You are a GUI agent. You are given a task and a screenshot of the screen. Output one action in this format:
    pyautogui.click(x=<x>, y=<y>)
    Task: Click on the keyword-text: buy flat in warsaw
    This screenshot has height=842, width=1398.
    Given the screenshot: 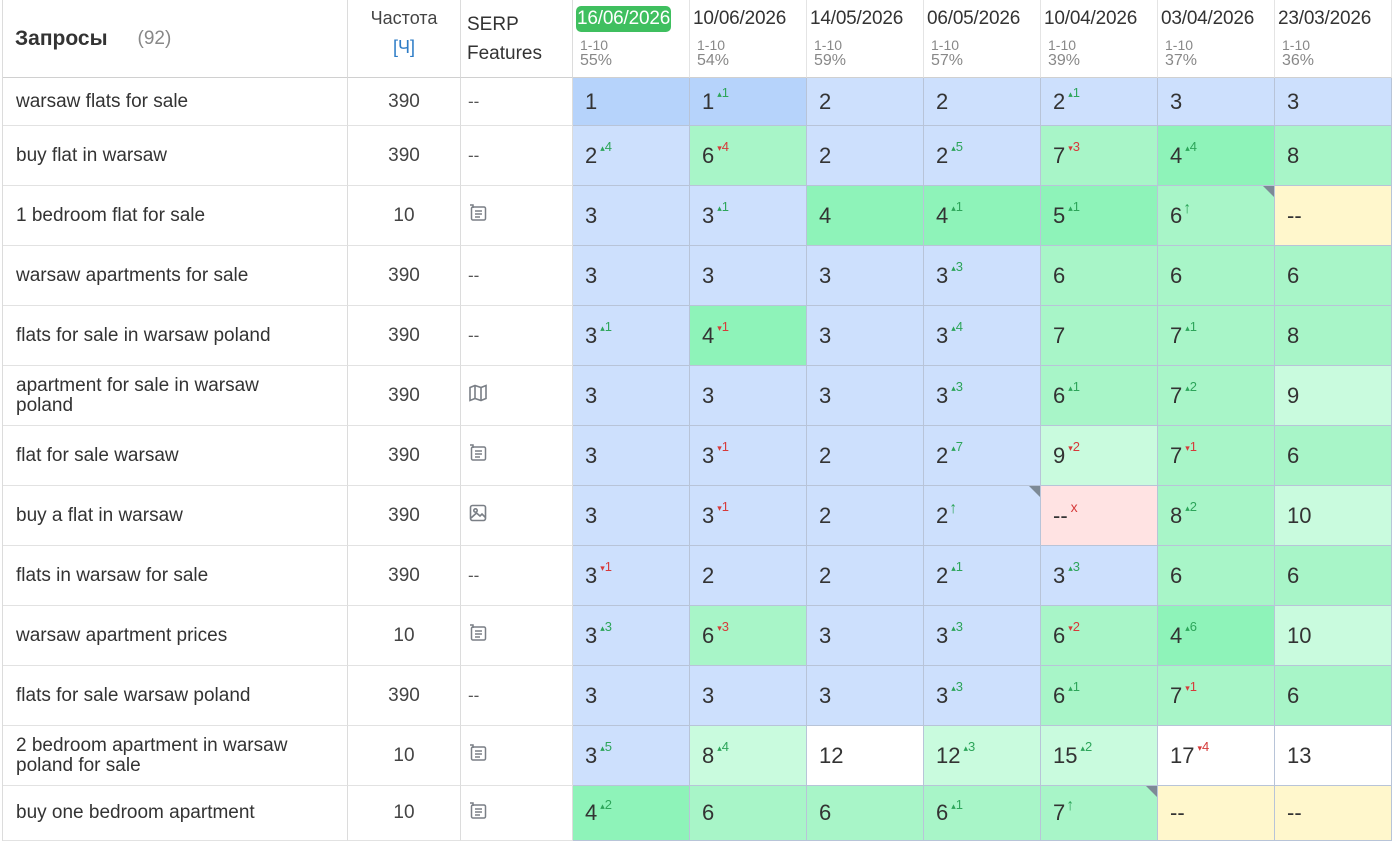 What is the action you would take?
    pyautogui.click(x=91, y=155)
    